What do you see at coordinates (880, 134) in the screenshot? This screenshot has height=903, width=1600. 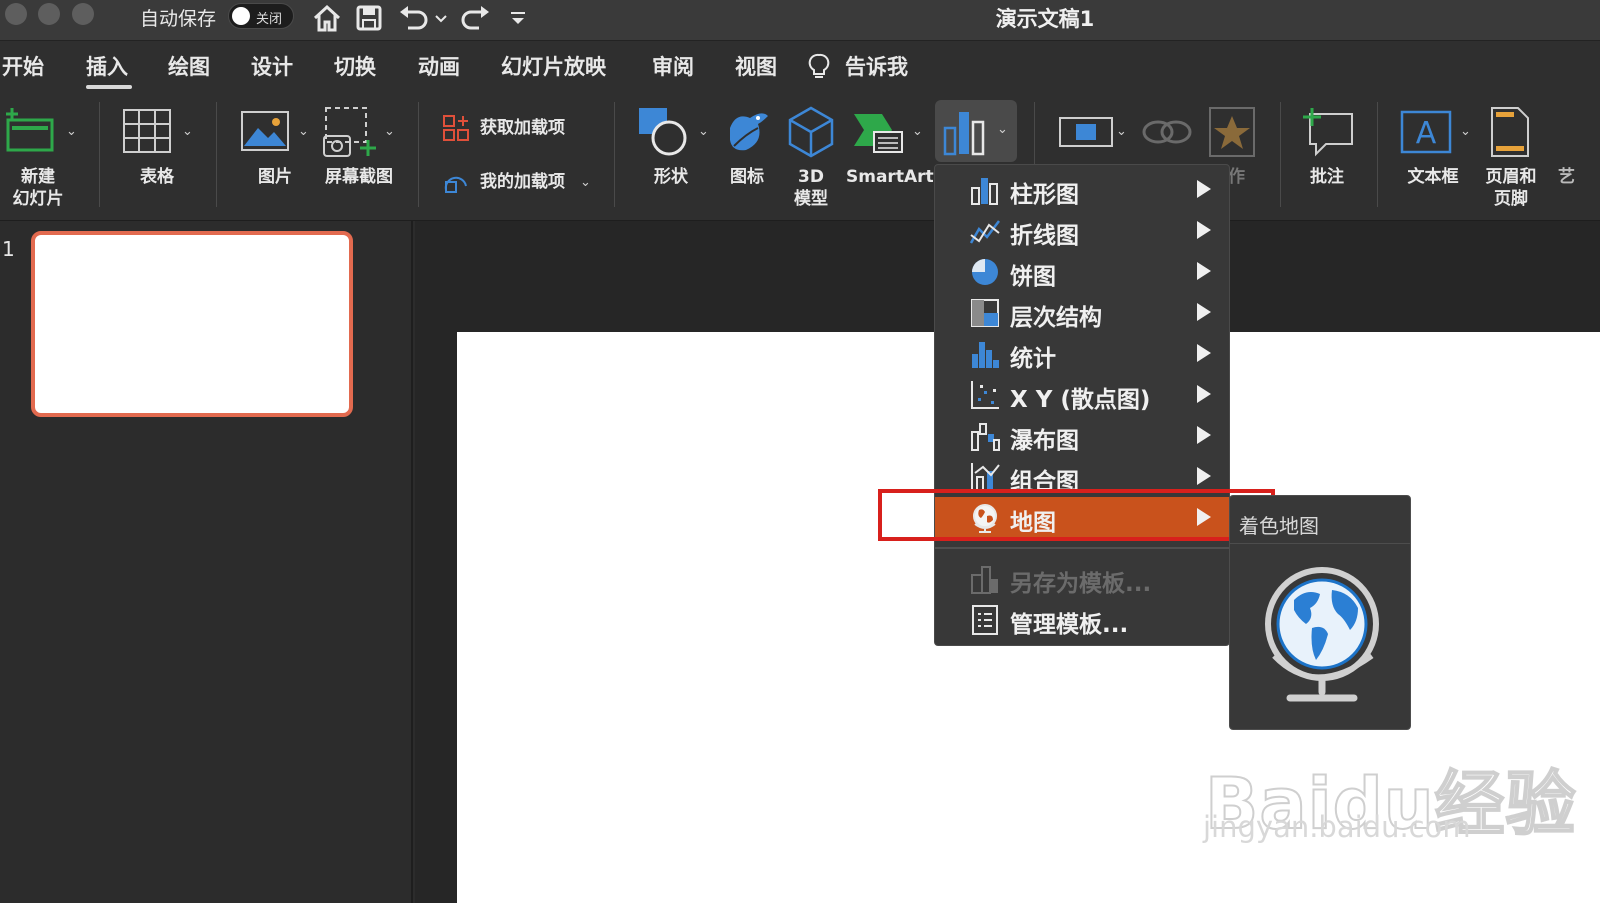 I see `smartart-icon` at bounding box center [880, 134].